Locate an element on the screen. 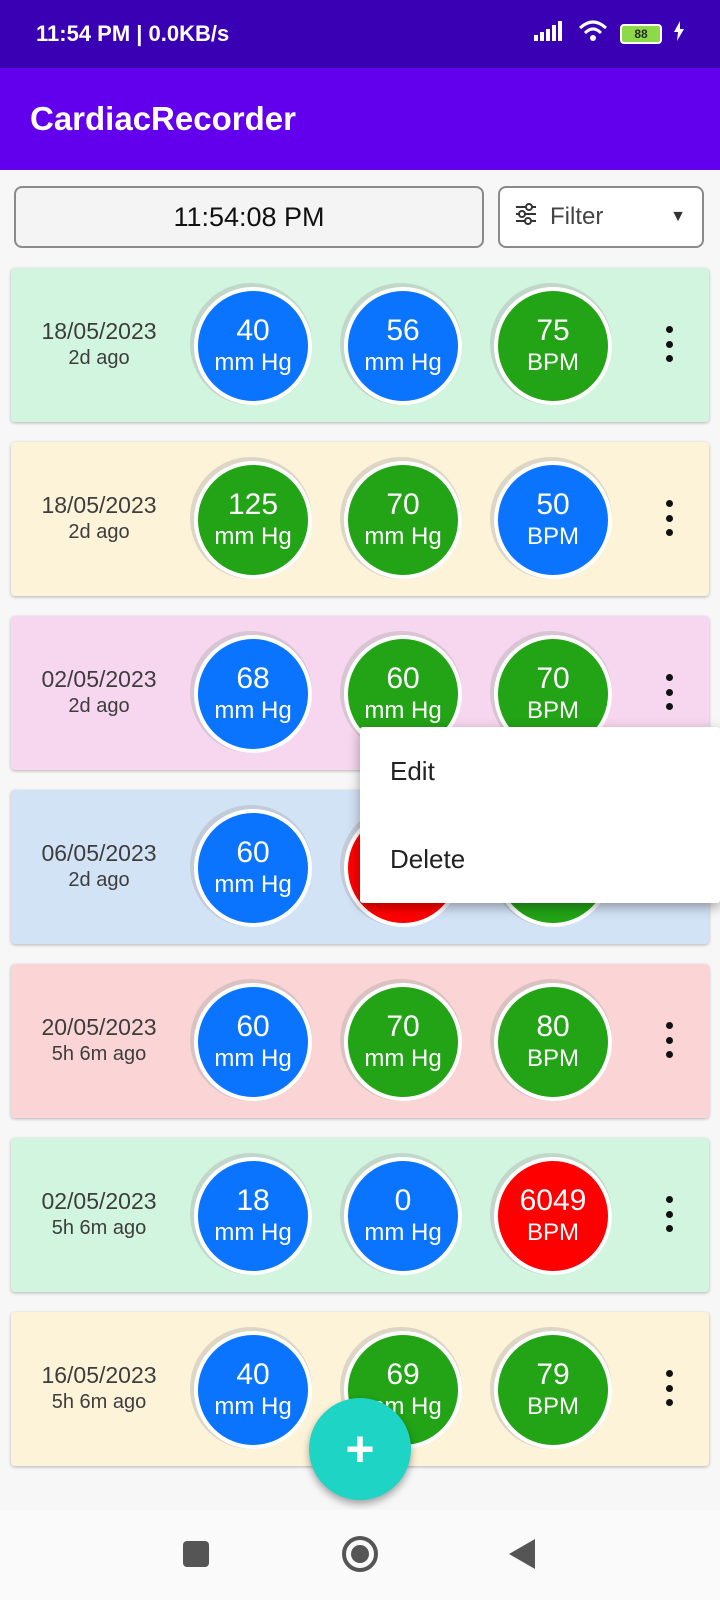 The image size is (720, 1600). systolic-circle: 18 mm Hg is located at coordinates (253, 1216).